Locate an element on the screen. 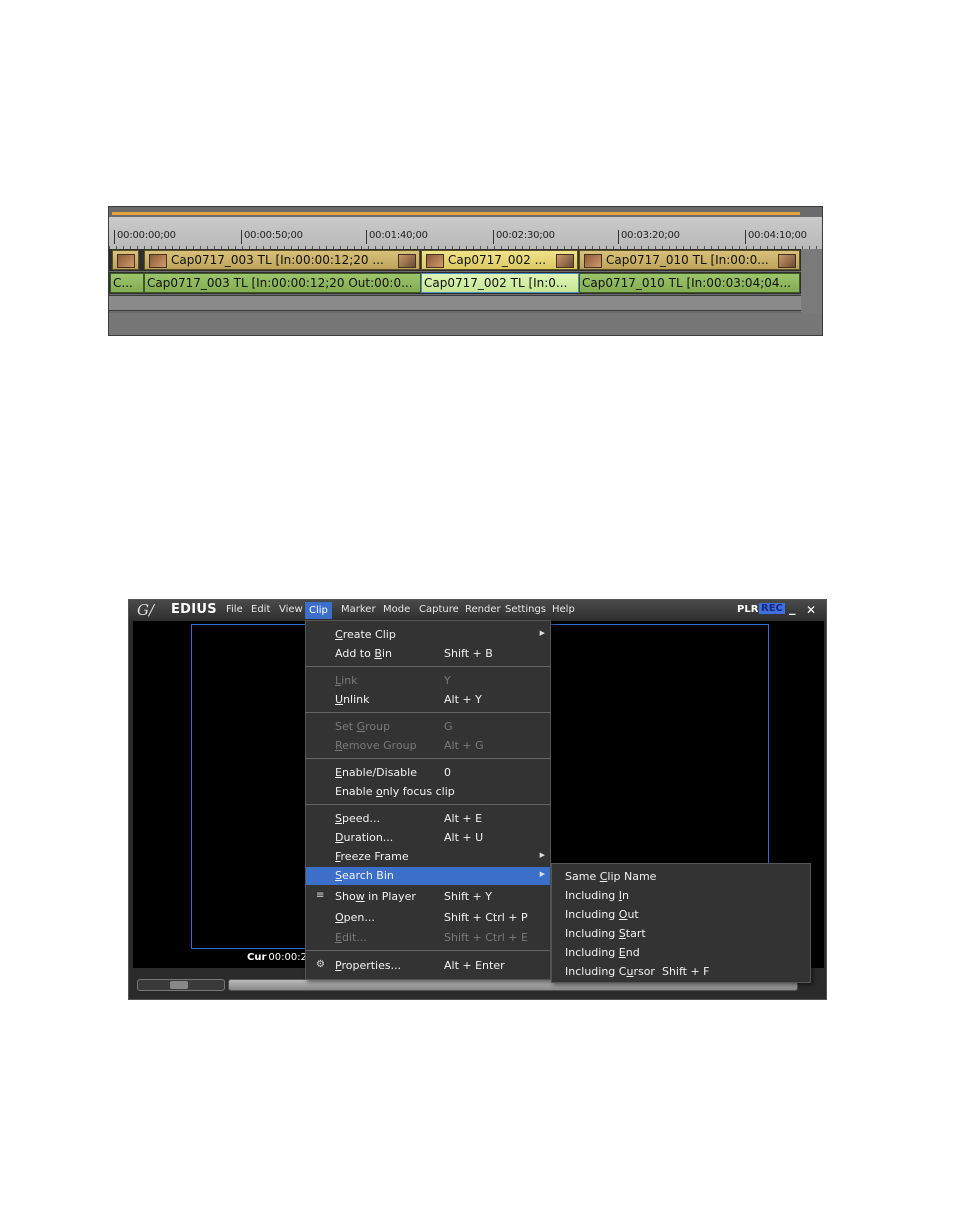  shortcut: Shift + F is located at coordinates (685, 971).